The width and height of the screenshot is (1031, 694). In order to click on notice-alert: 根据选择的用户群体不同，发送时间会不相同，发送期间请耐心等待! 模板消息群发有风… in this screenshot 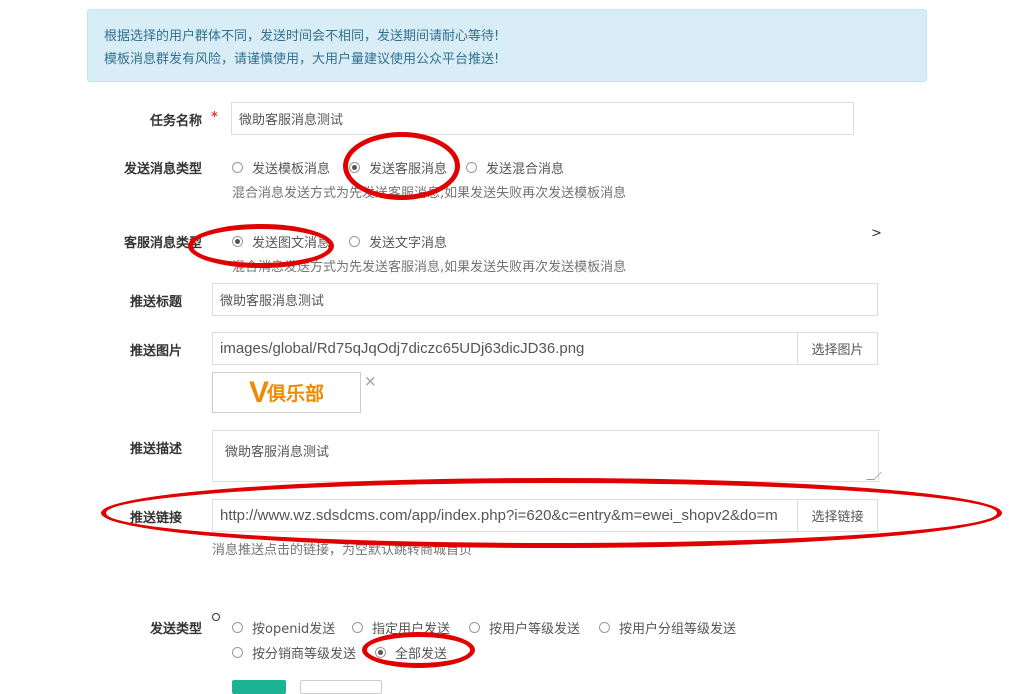, I will do `click(507, 45)`.